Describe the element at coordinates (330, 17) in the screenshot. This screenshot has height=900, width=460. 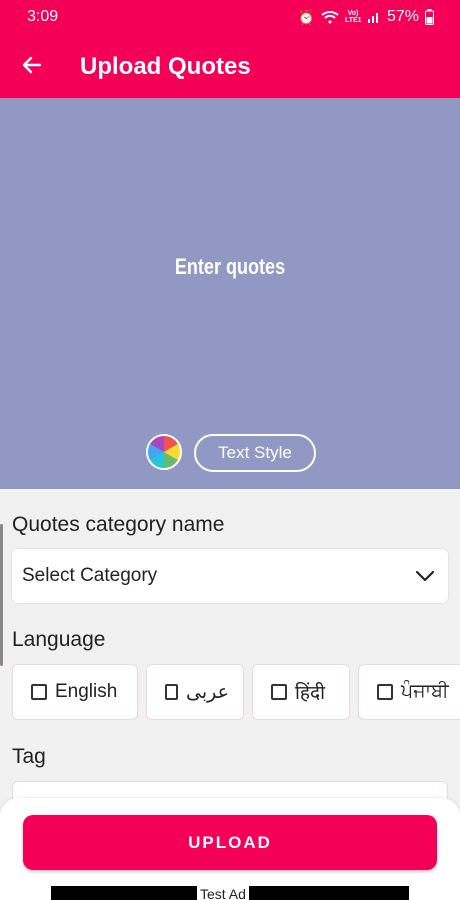
I see `wifi-icon` at that location.